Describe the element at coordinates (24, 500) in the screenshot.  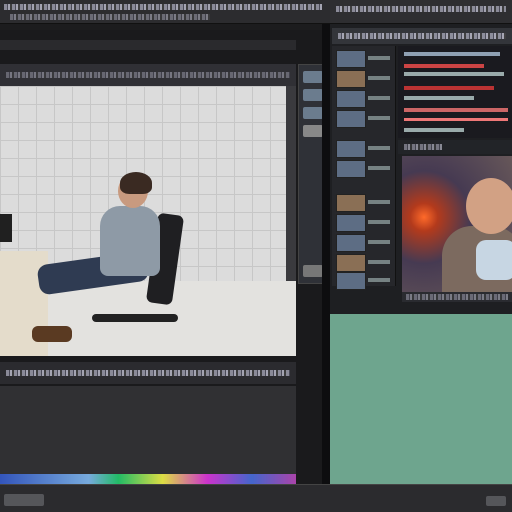
I see `status-button` at that location.